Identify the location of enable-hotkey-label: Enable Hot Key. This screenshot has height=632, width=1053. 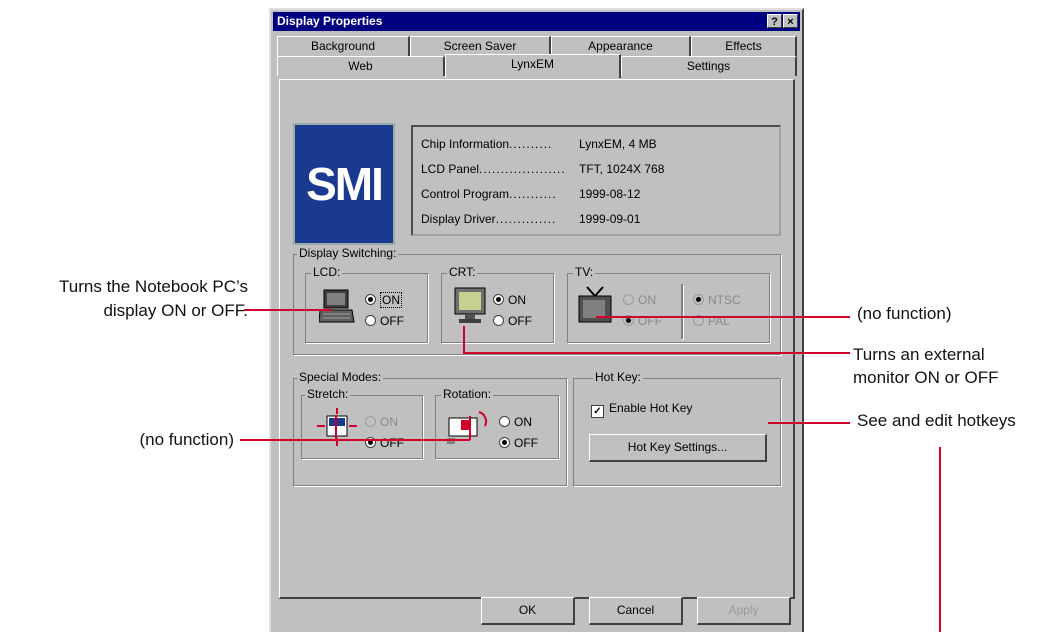
(651, 408).